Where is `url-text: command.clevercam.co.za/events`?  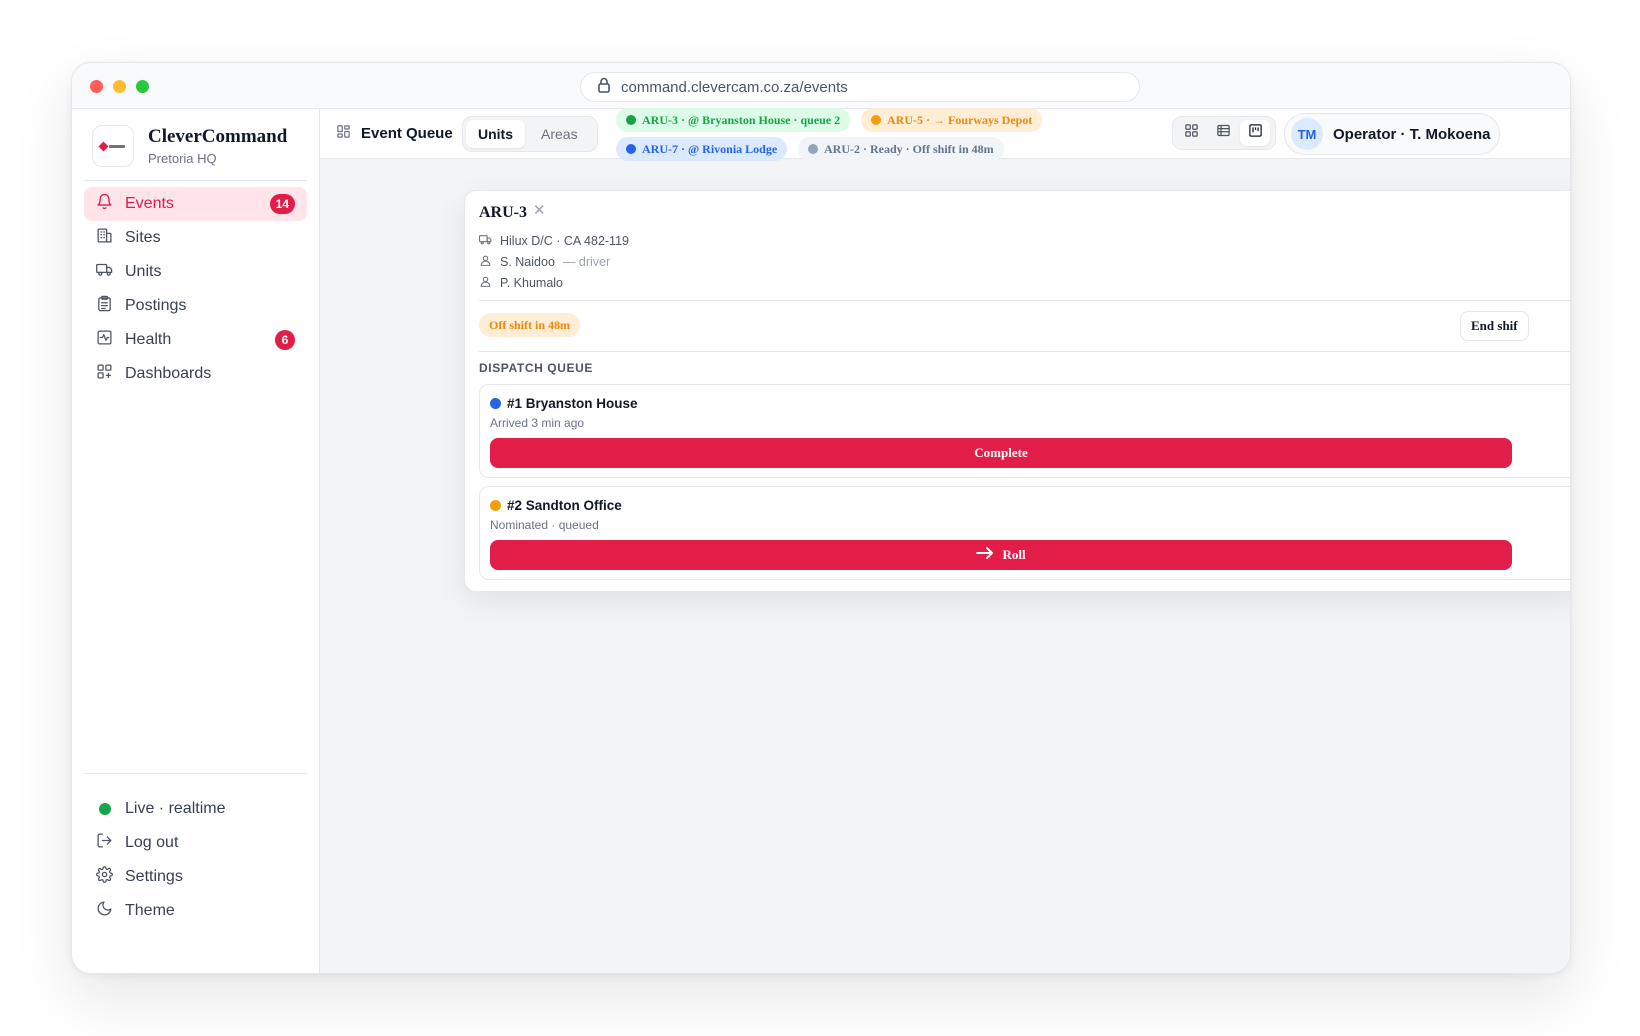
url-text: command.clevercam.co.za/events is located at coordinates (734, 87).